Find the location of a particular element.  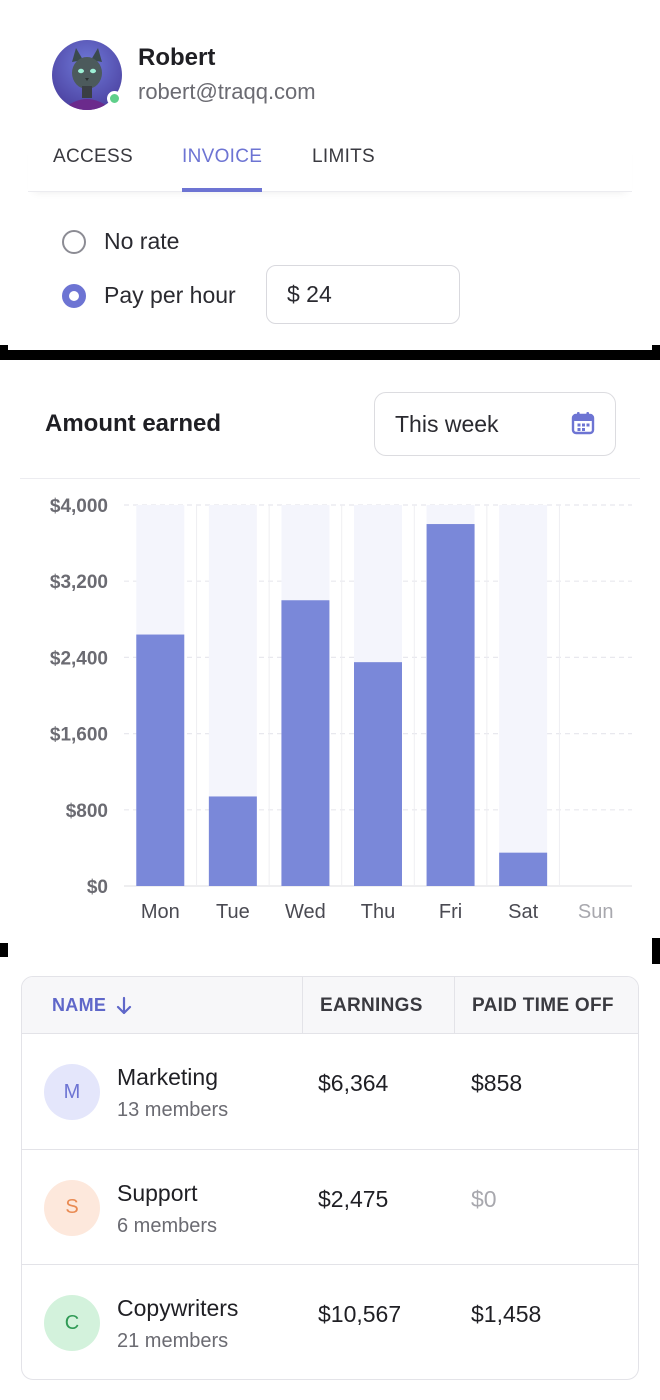

pay-per-hour-label: Pay per hour is located at coordinates (170, 295).